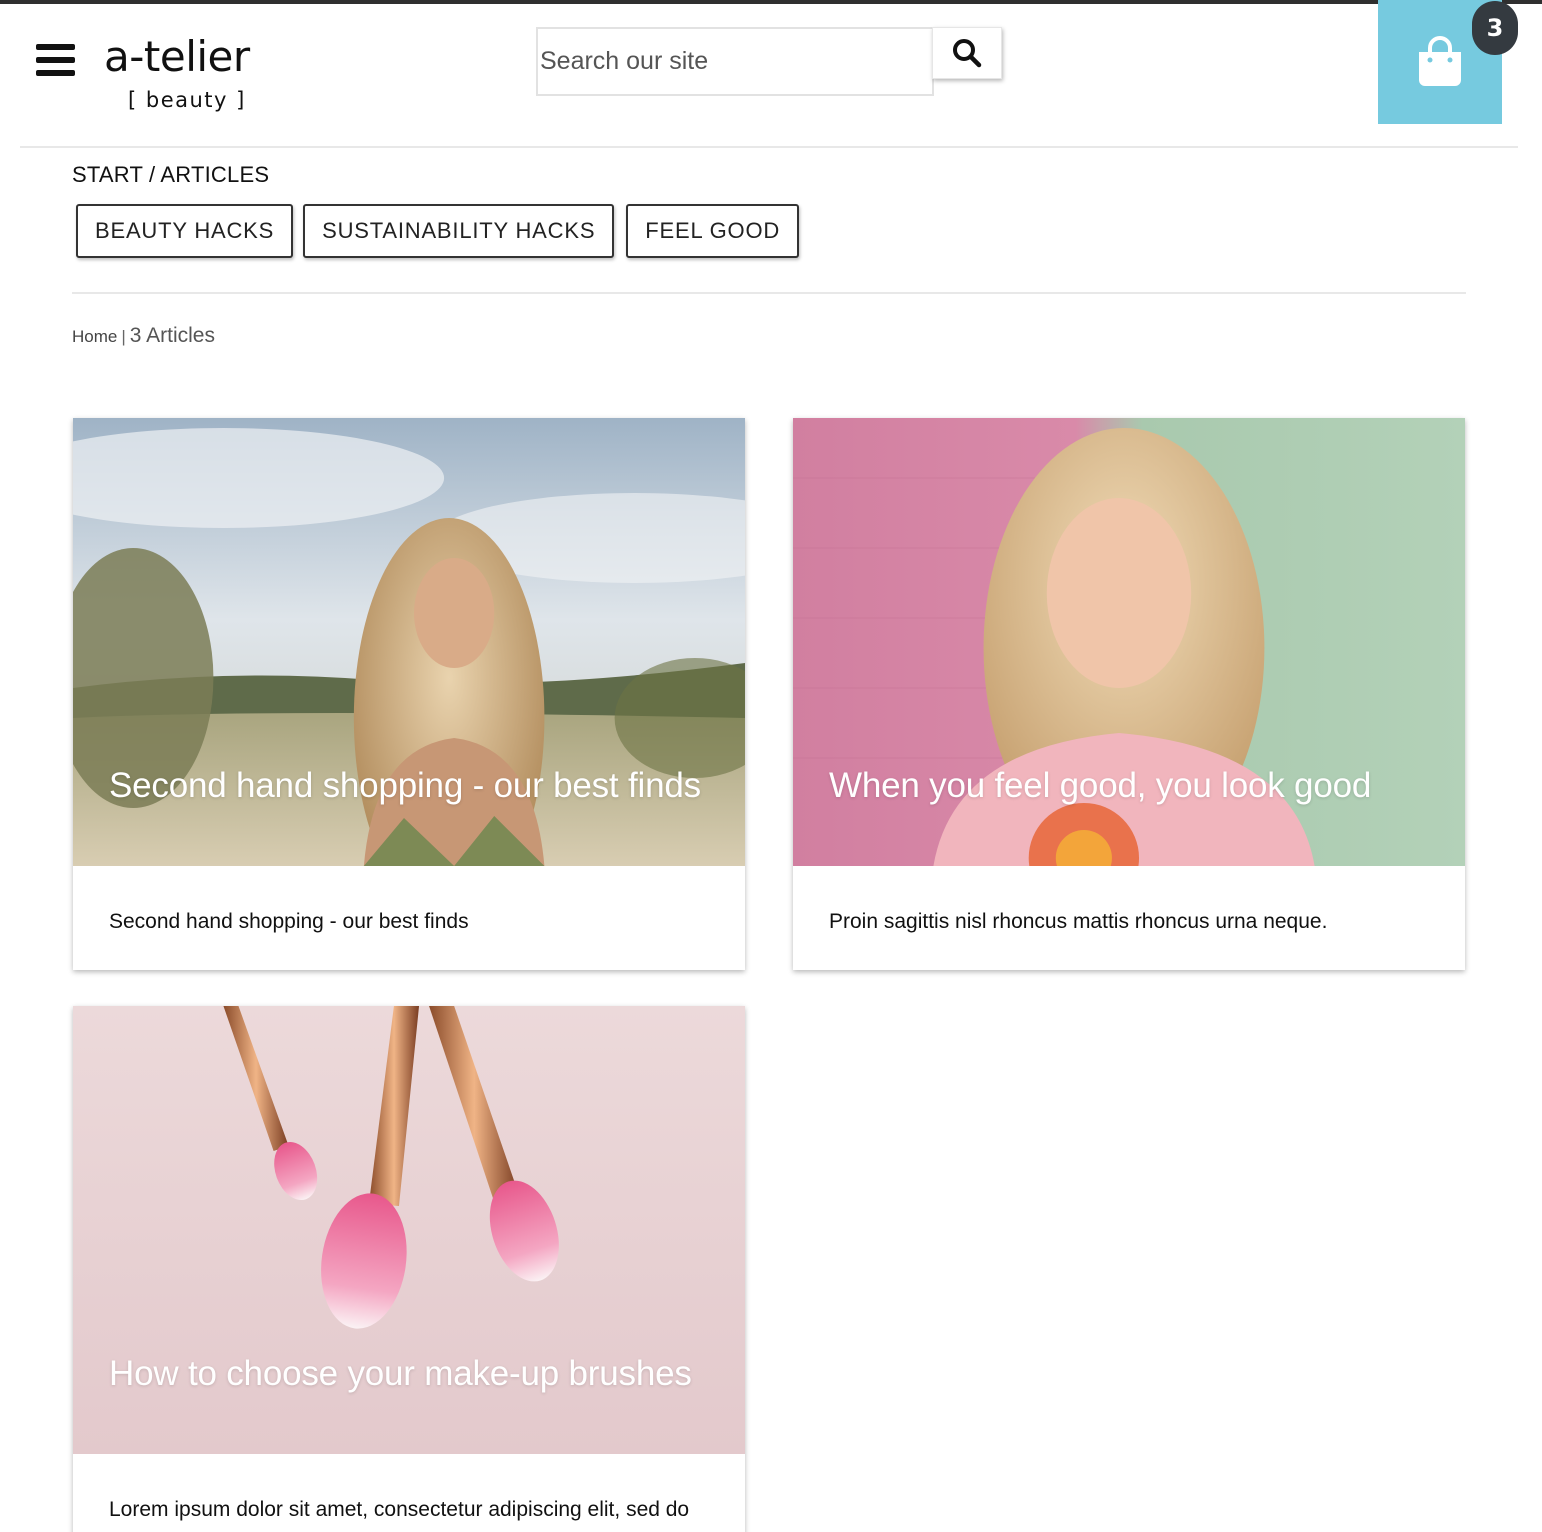  Describe the element at coordinates (289, 921) in the screenshot. I see `article-excerpt: Second hand shopping - our best finds` at that location.